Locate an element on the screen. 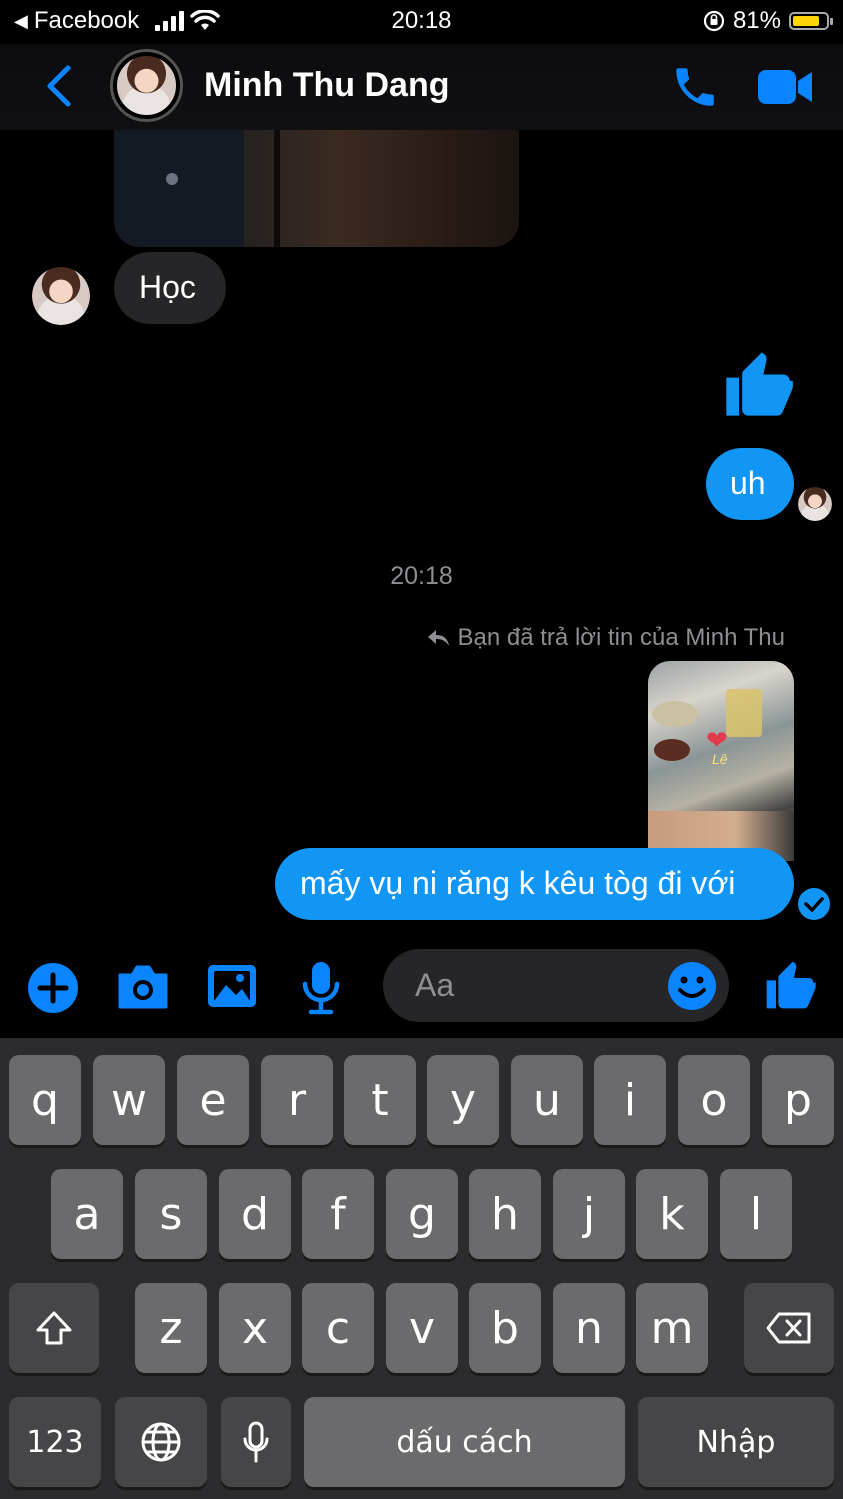  message-input: Aa is located at coordinates (556, 985).